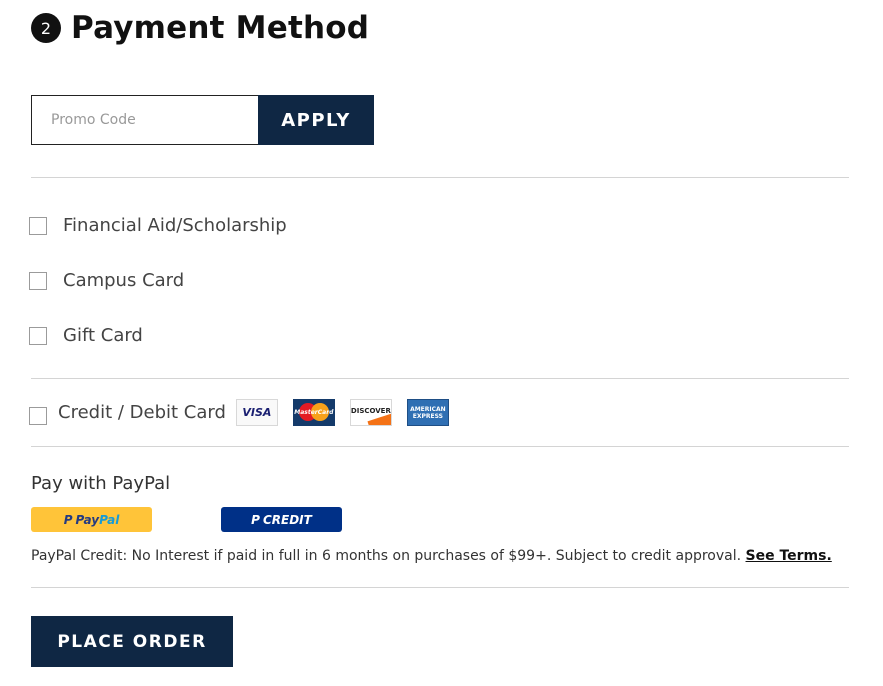 This screenshot has height=686, width=883. I want to click on paypal-button: P Pay Pal, so click(91, 519).